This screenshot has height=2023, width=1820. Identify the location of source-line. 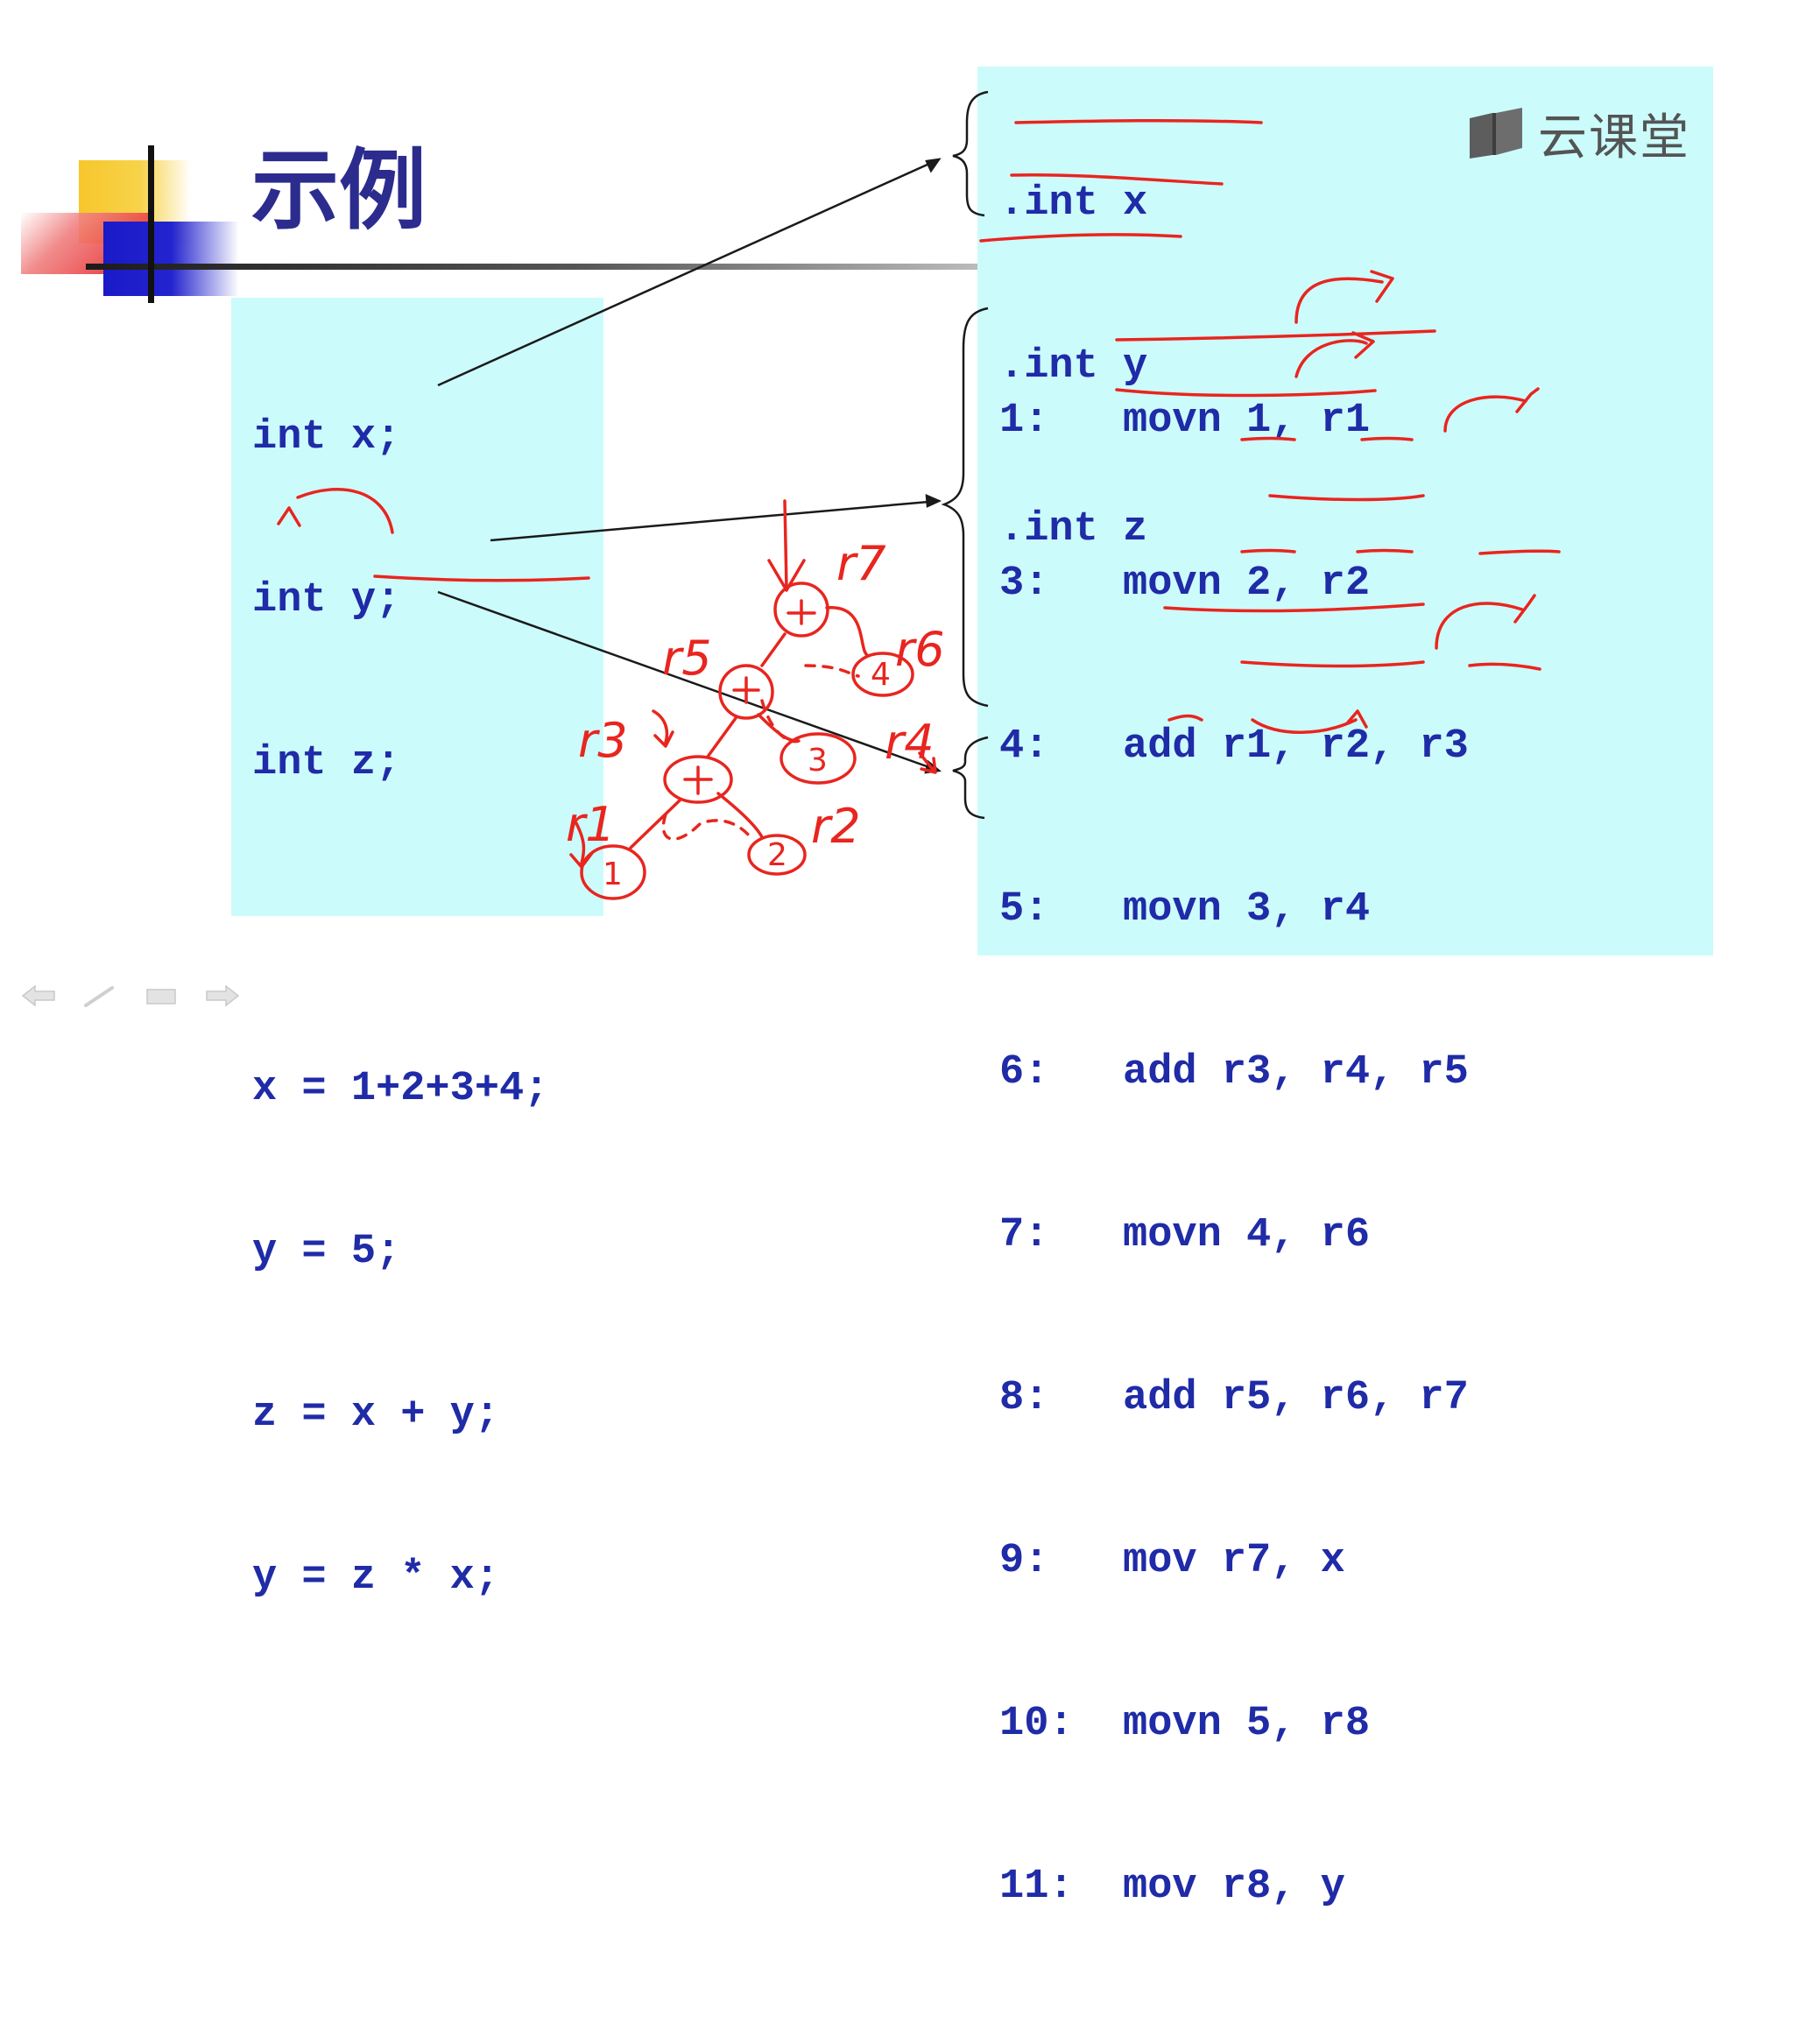
(400, 926).